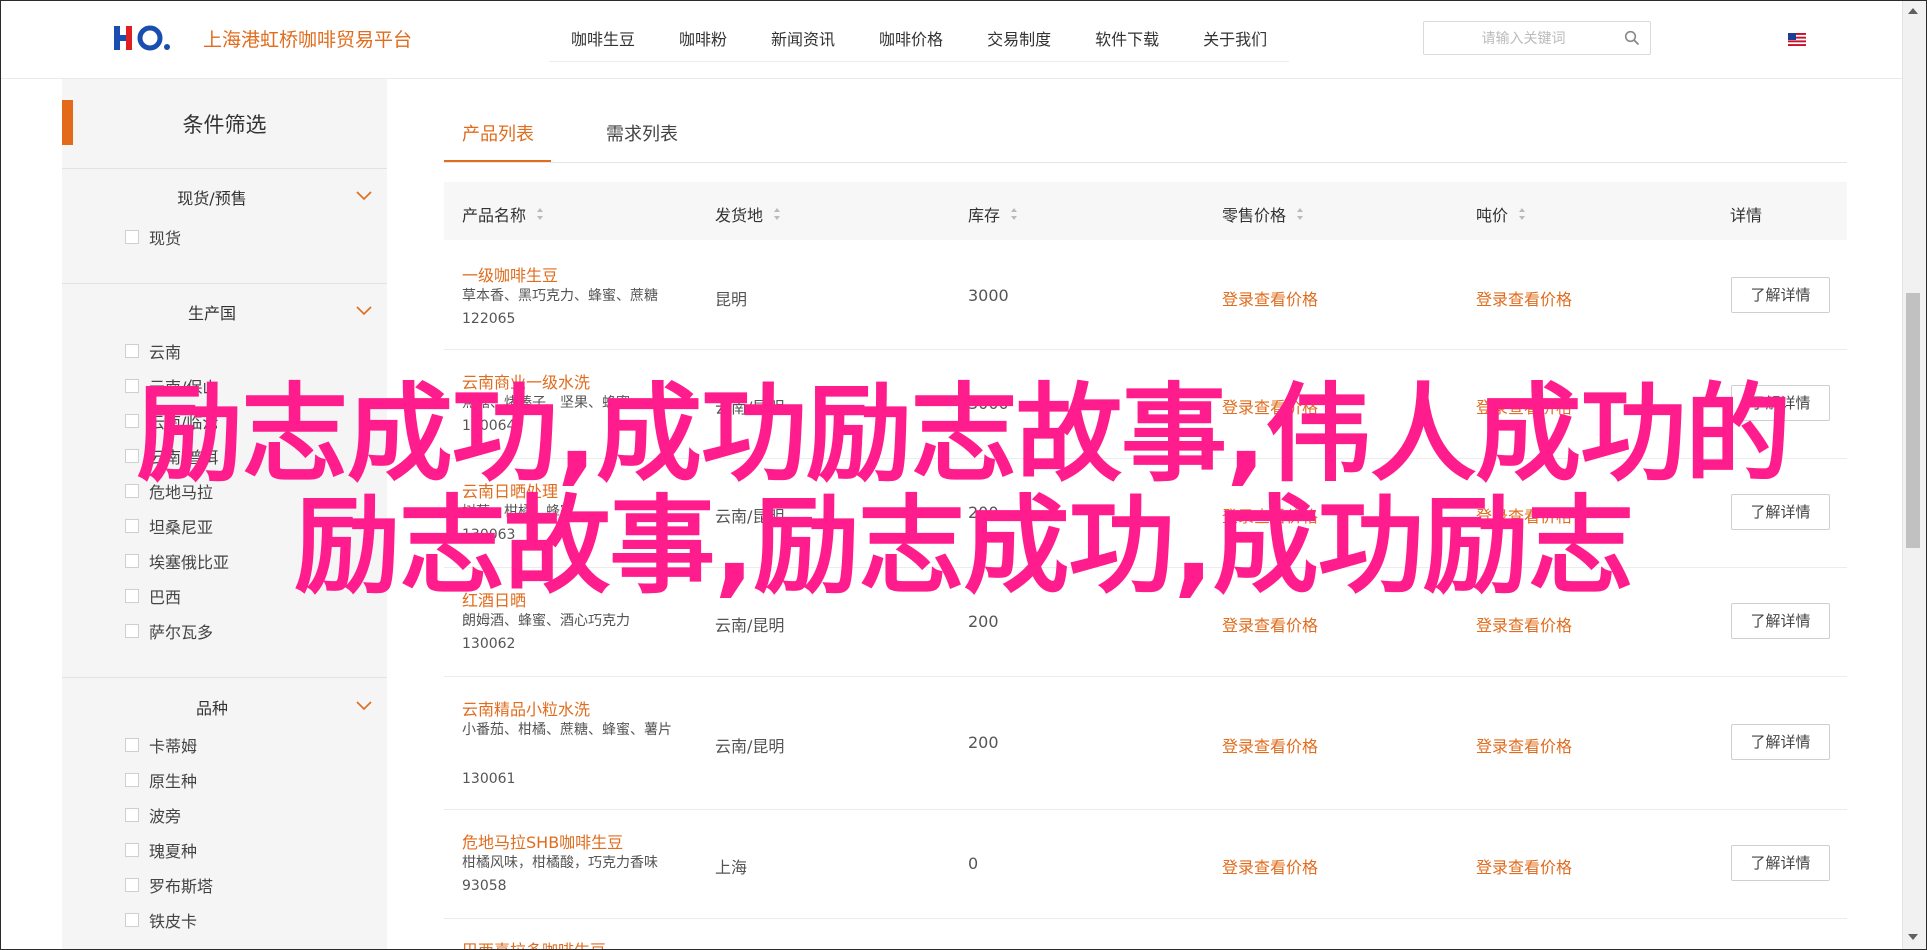  What do you see at coordinates (703, 41) in the screenshot?
I see `nav-item-coffee-powder: 咖啡粉` at bounding box center [703, 41].